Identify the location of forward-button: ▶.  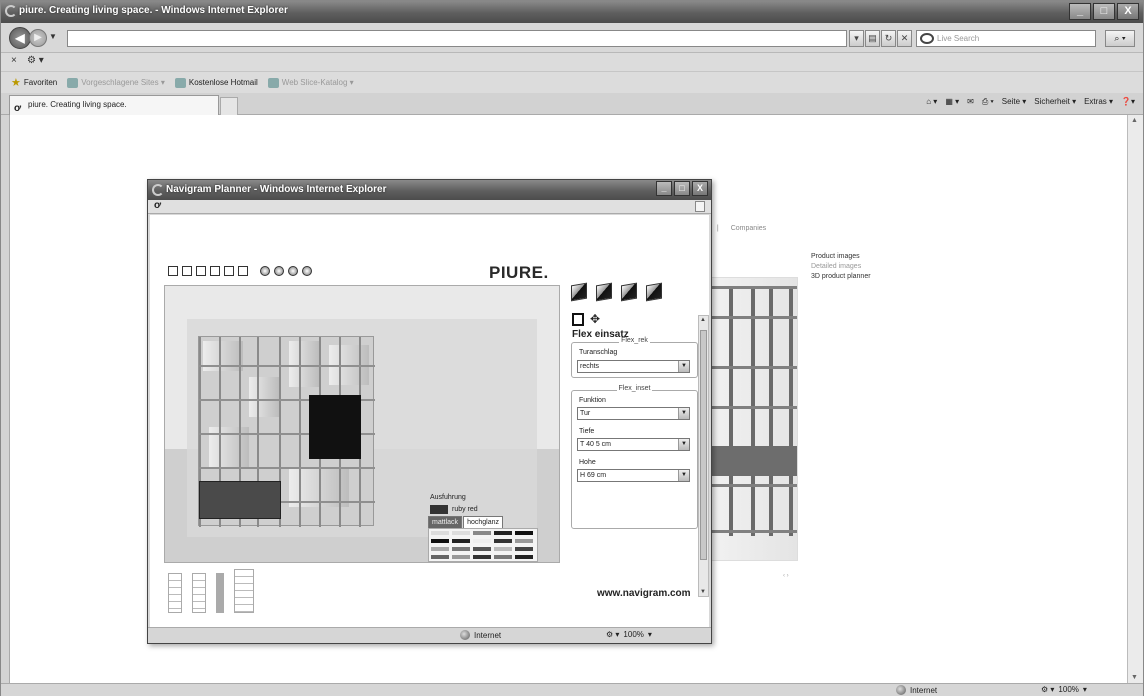
(38, 38).